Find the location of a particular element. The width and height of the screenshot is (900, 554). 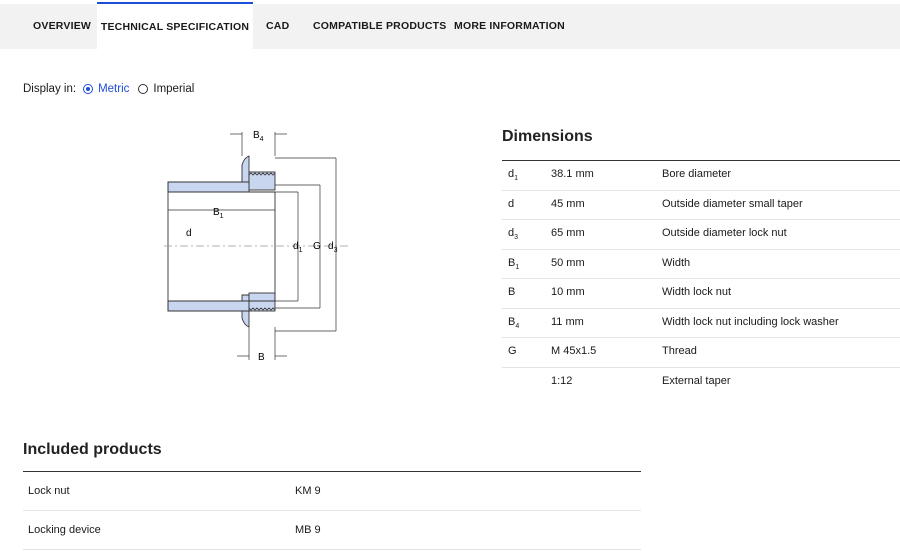

label-d: d is located at coordinates (189, 233).